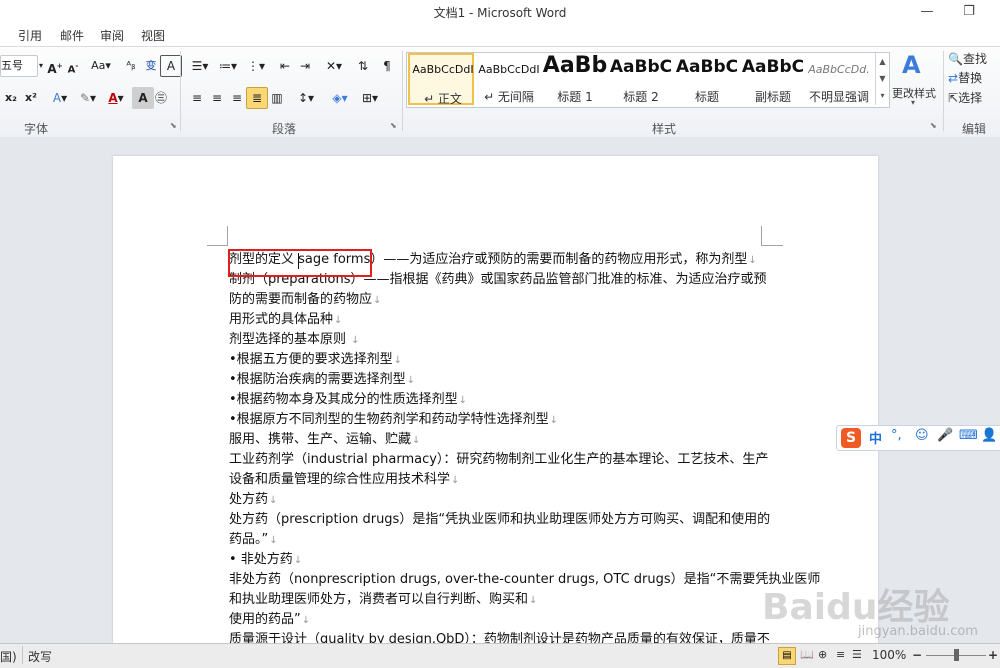 The image size is (1000, 668). What do you see at coordinates (393, 125) in the screenshot?
I see `paragraph-dialog-launcher-icon: ⬊` at bounding box center [393, 125].